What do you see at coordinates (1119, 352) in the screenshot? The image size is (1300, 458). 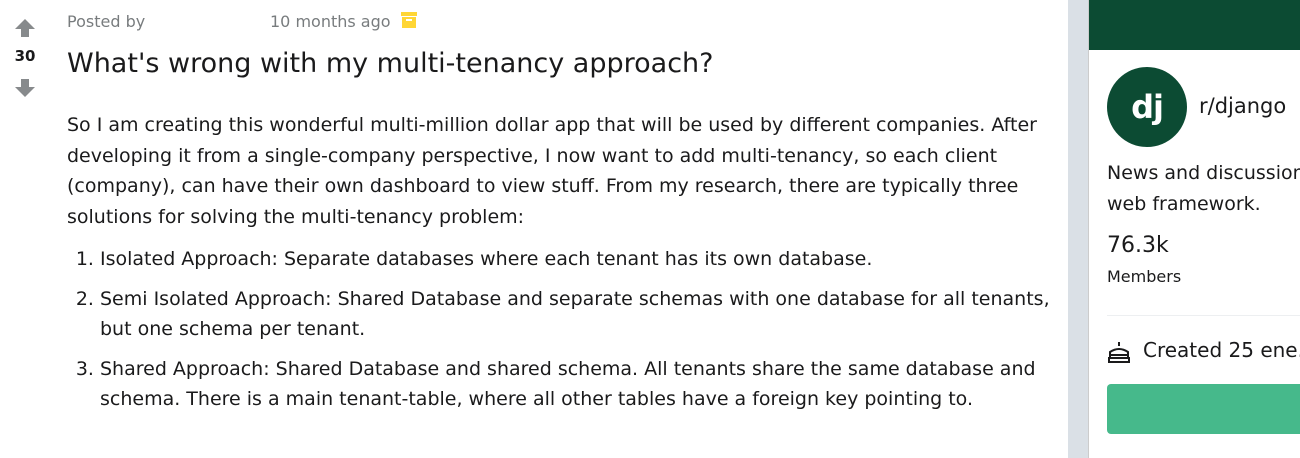 I see `cake-icon` at bounding box center [1119, 352].